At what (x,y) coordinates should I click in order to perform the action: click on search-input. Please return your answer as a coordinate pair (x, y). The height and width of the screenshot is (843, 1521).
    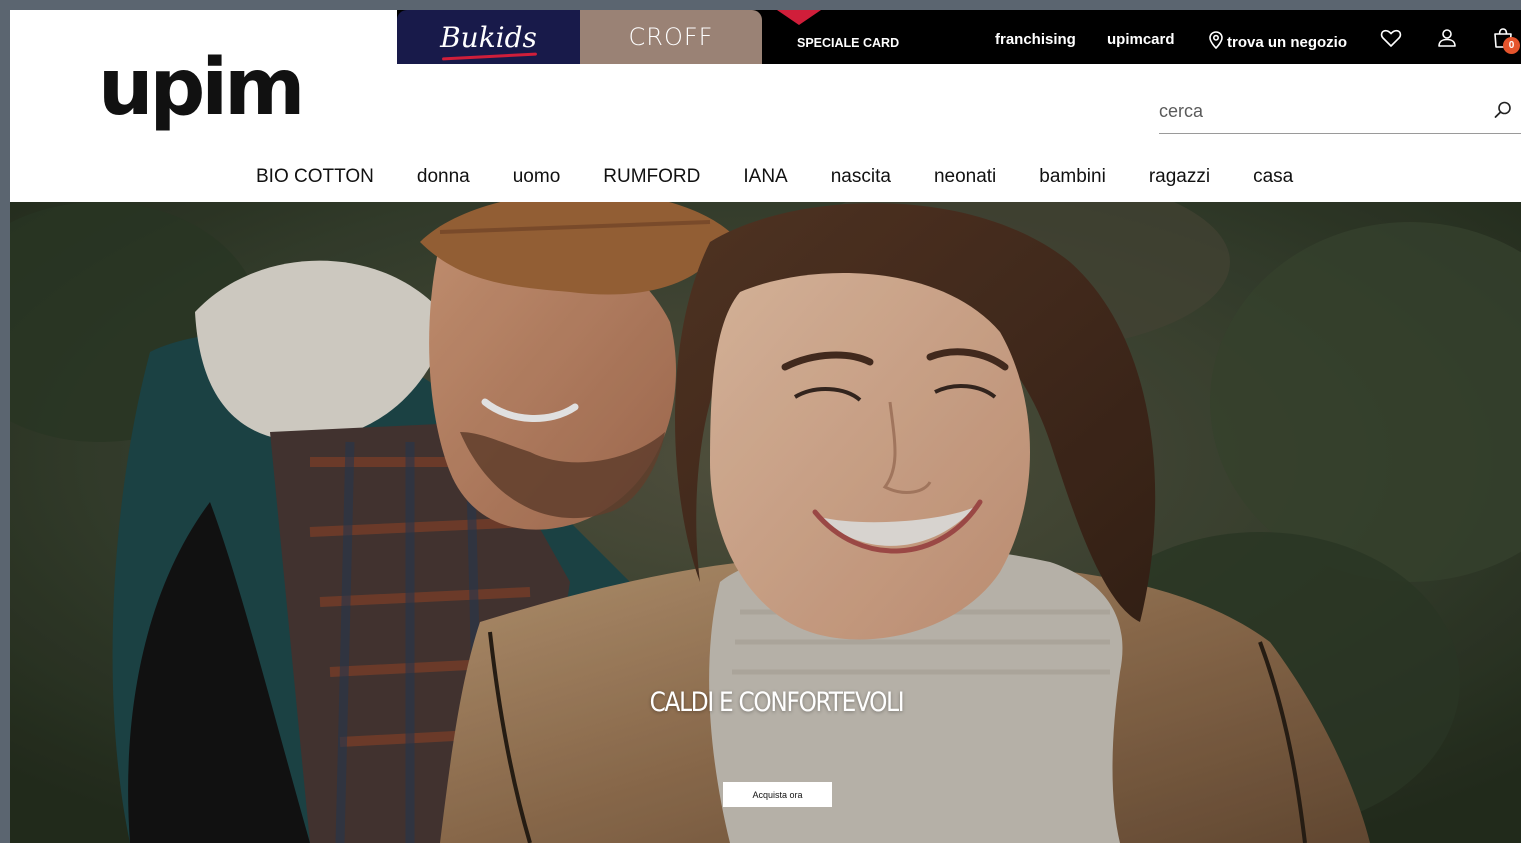
    Looking at the image, I should click on (1319, 111).